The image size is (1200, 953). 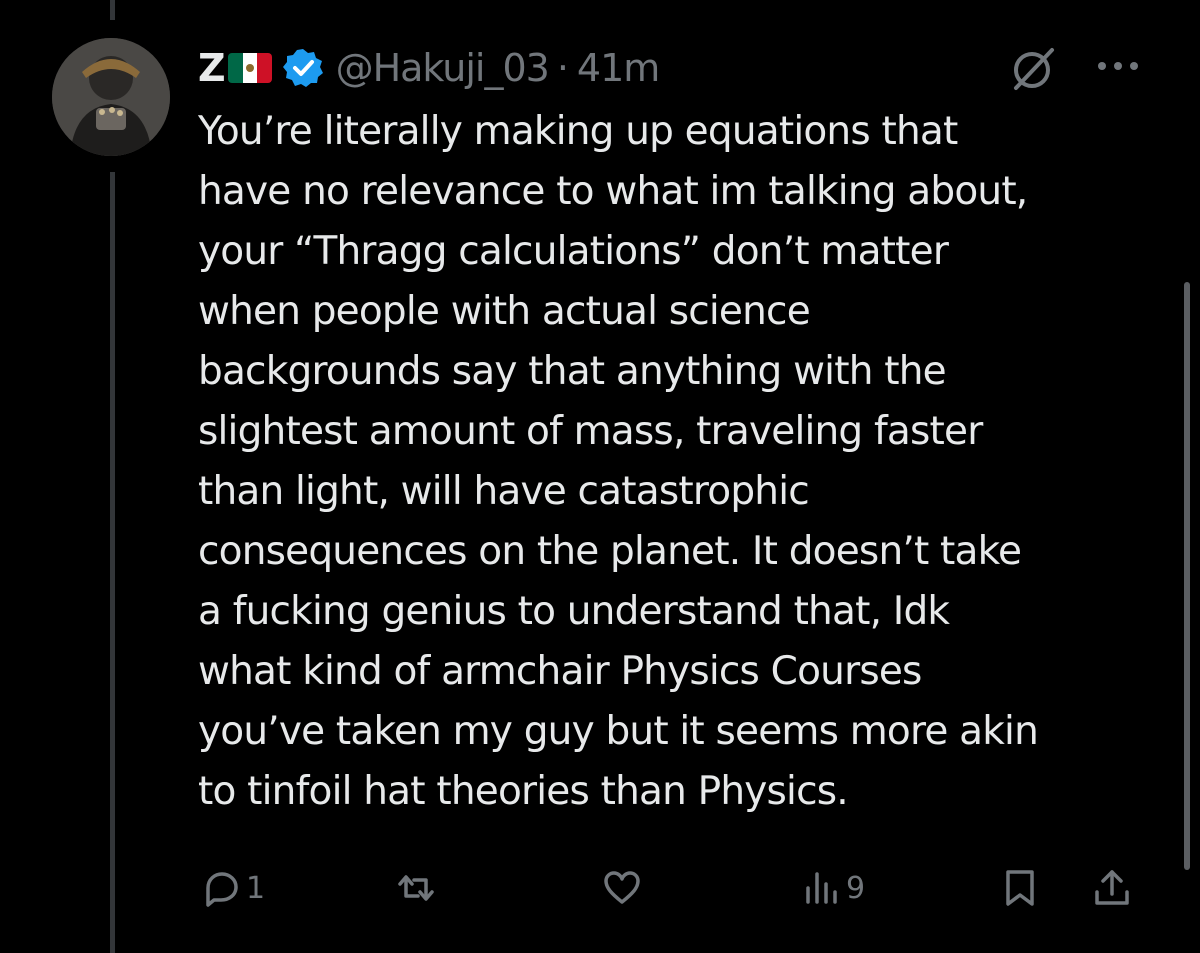 I want to click on avatar, so click(x=111, y=97).